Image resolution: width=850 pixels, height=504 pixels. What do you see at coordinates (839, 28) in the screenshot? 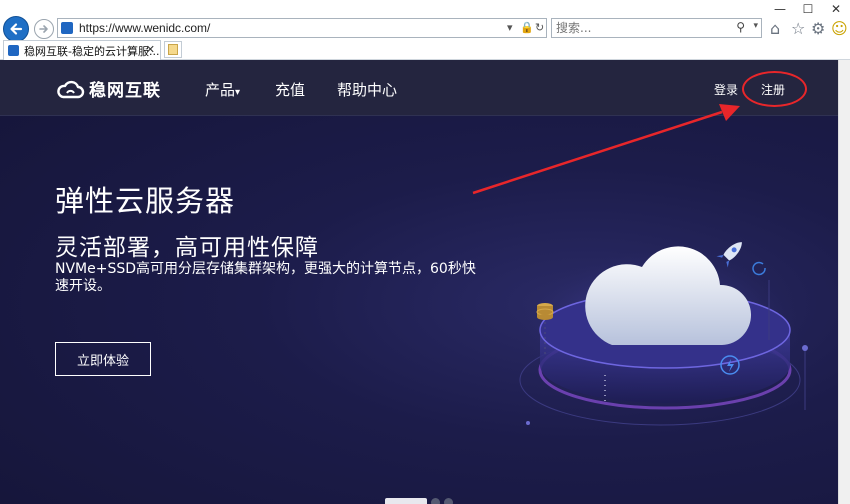
I see `smiley-icon: ☺` at bounding box center [839, 28].